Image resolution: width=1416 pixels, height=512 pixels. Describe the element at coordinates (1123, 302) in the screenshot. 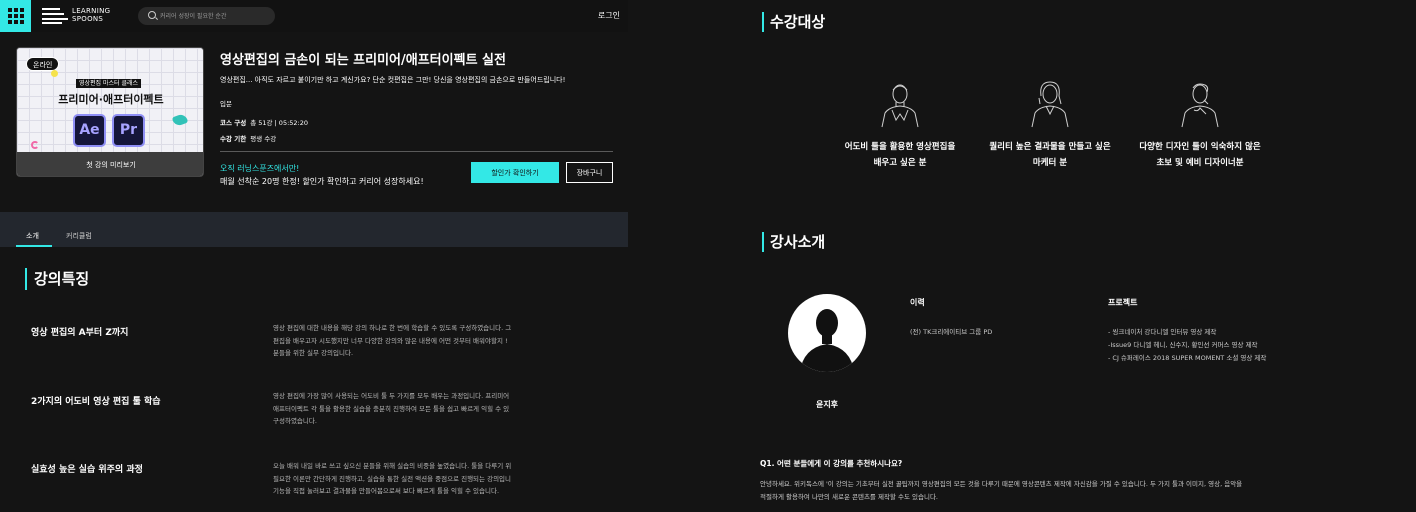

I see `project-label: 프로젝트` at that location.